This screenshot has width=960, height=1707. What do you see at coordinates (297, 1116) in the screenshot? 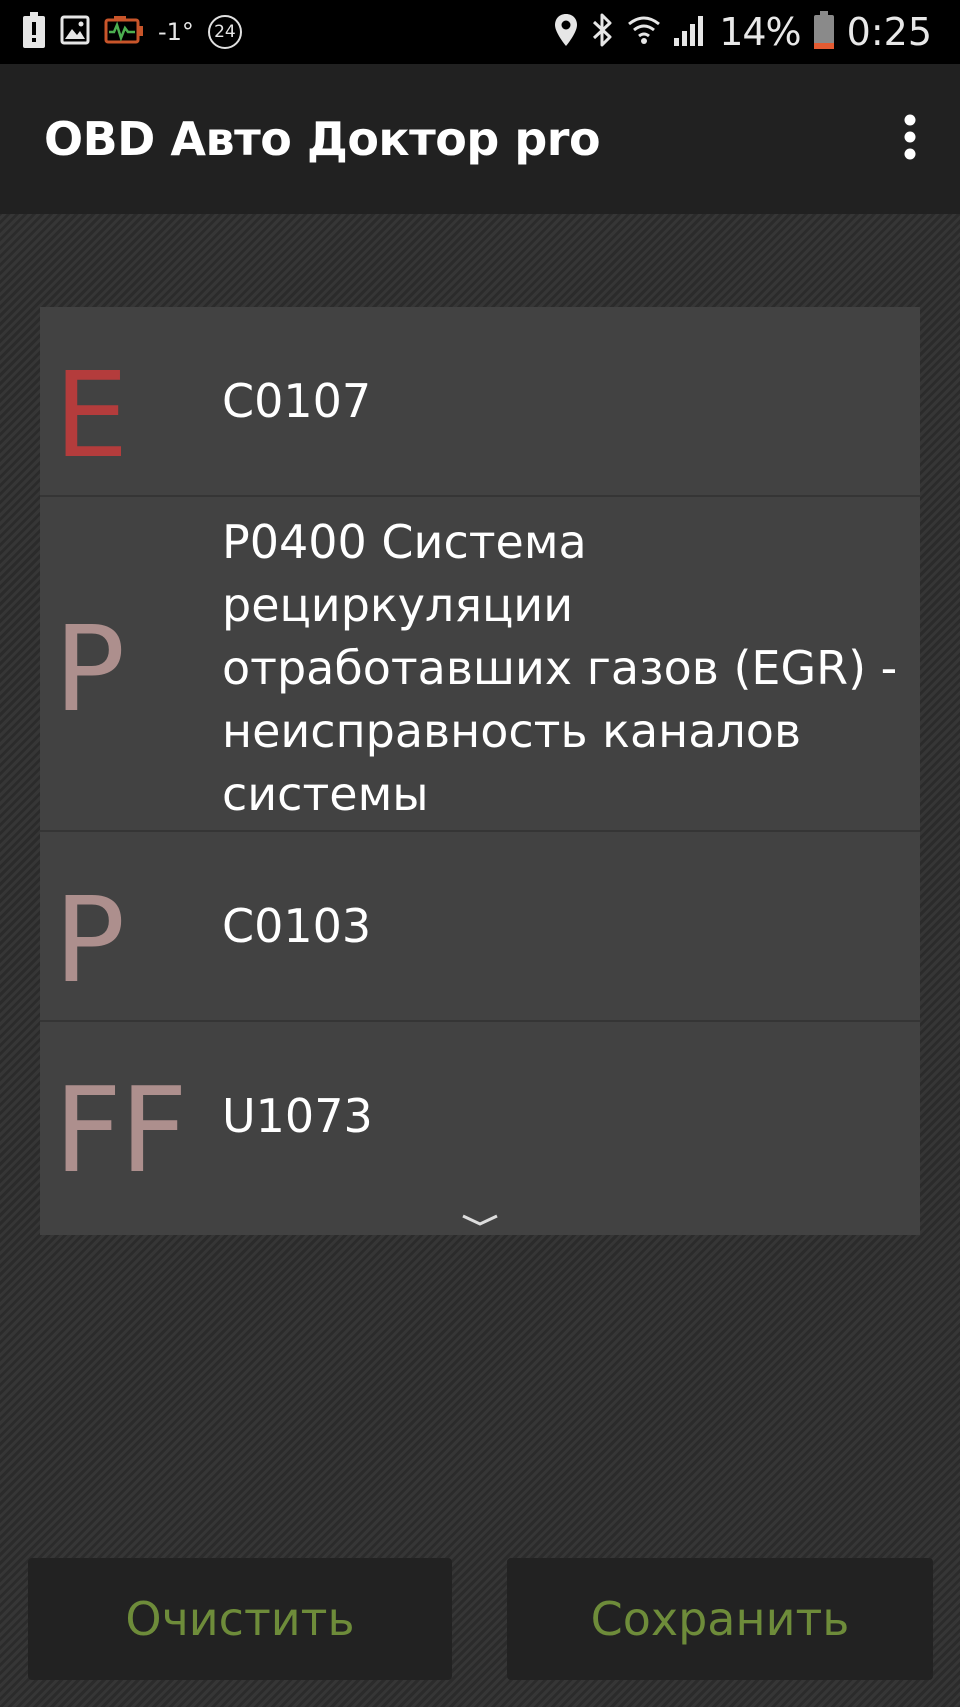
I see `error-code-text: U1073` at bounding box center [297, 1116].